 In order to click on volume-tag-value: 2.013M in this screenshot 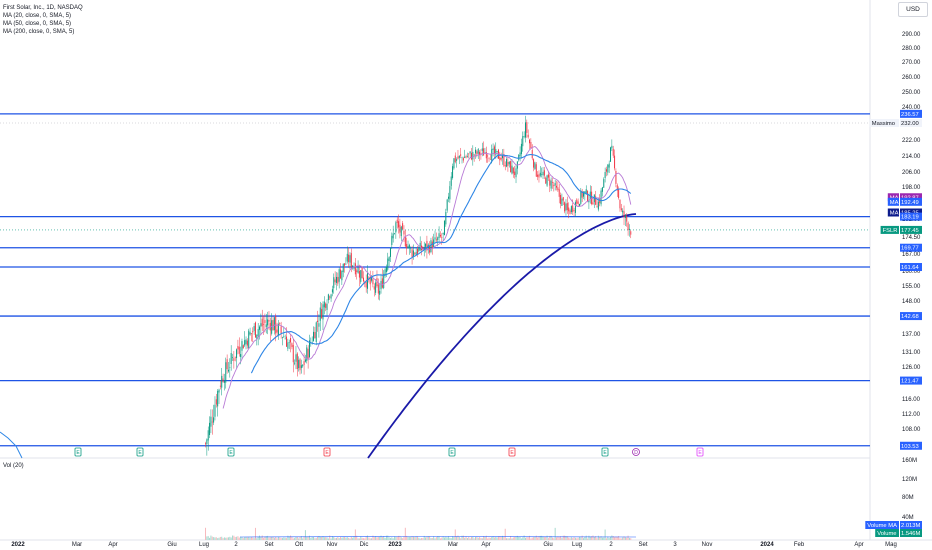, I will do `click(911, 526)`.